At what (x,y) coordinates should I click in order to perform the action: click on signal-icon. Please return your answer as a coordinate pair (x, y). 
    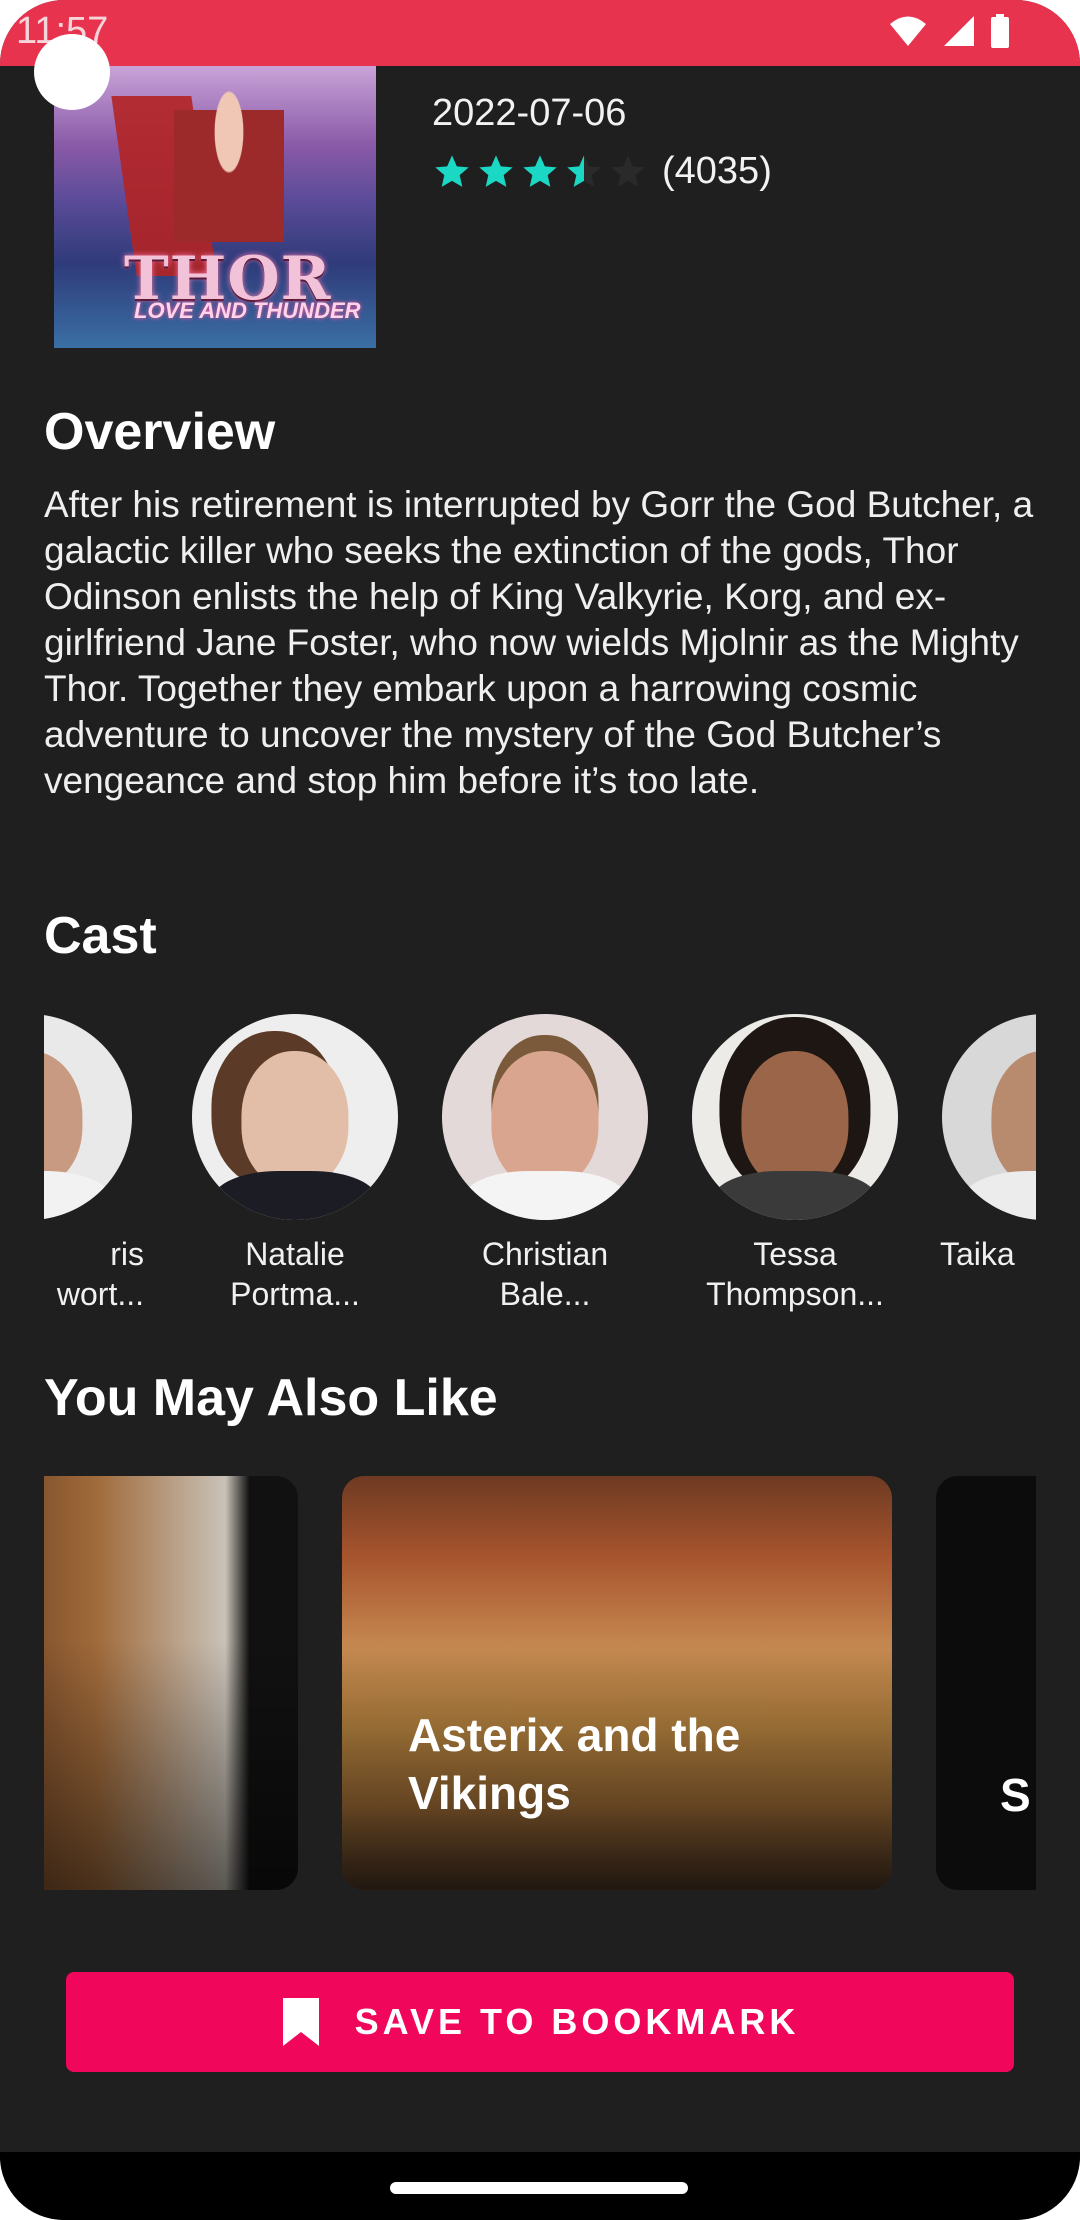
    Looking at the image, I should click on (959, 31).